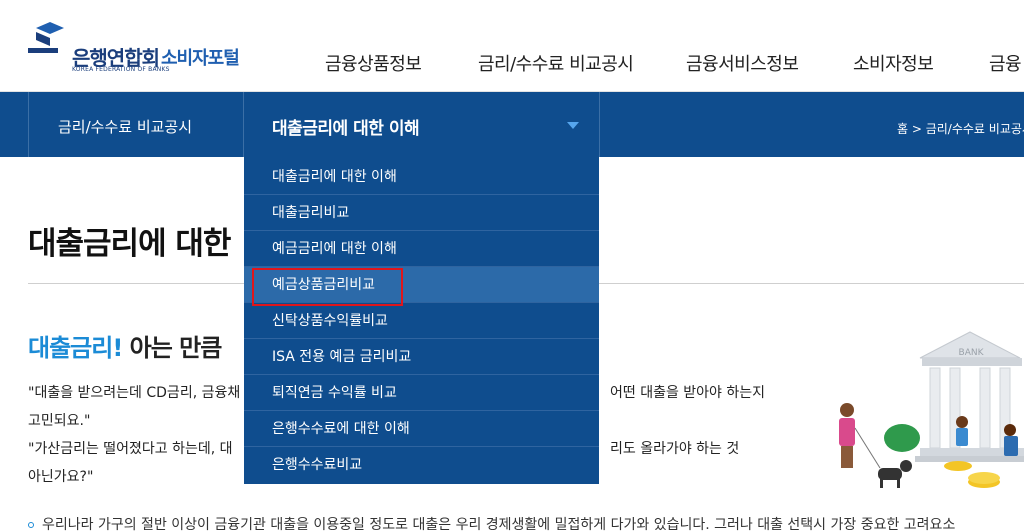  Describe the element at coordinates (148, 49) in the screenshot. I see `site-logo: 은행연합회 소비자포털 KOREA FEDERATION OF BANKS` at that location.